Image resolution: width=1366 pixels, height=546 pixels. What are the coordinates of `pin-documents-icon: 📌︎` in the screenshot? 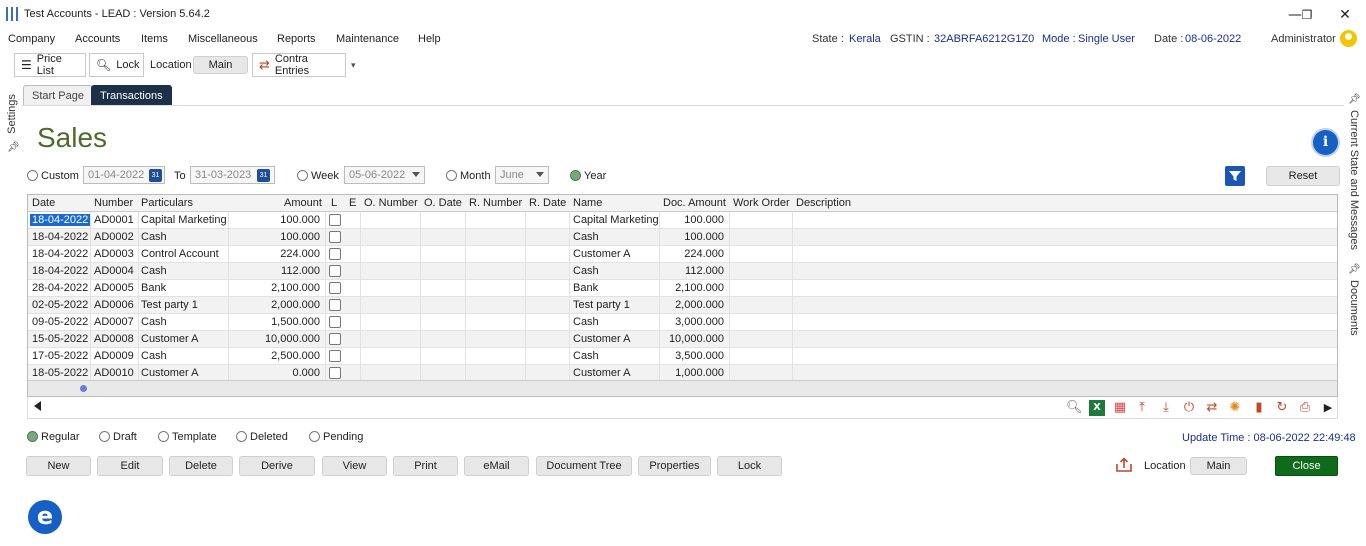 It's located at (1354, 269).